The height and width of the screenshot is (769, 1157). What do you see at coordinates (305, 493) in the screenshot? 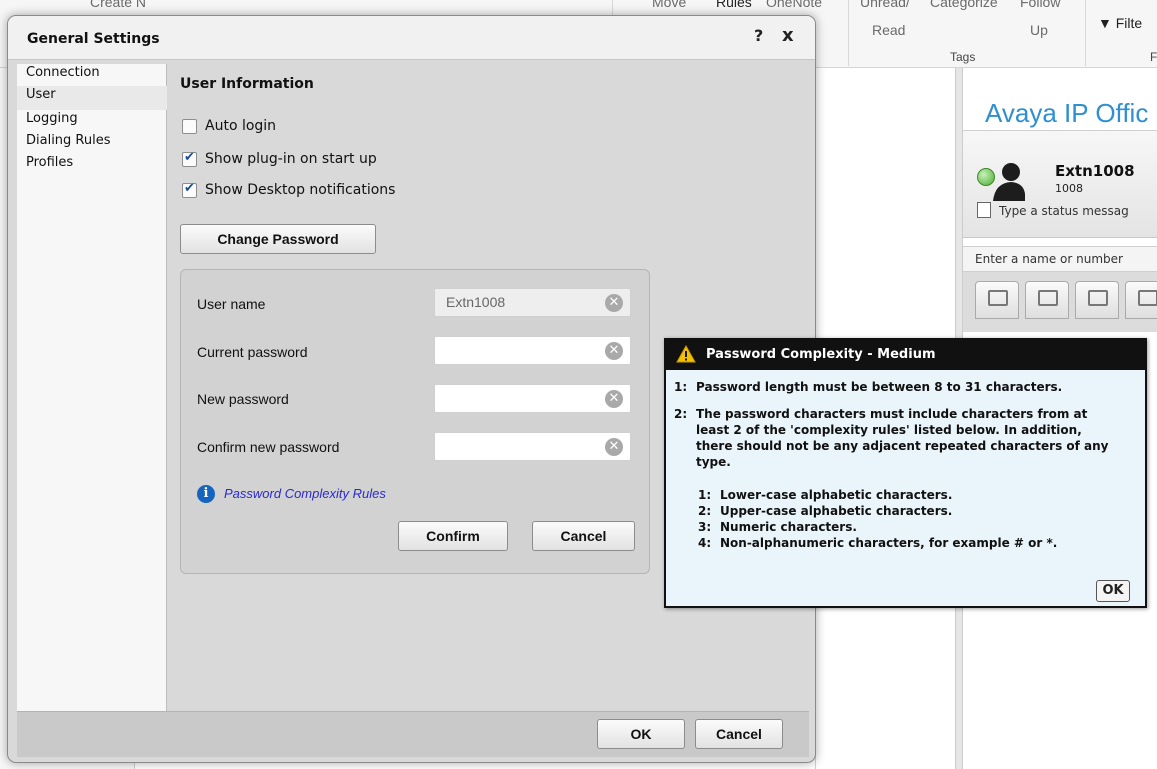
I see `password-complexity-link: Password Complexity Rules` at bounding box center [305, 493].